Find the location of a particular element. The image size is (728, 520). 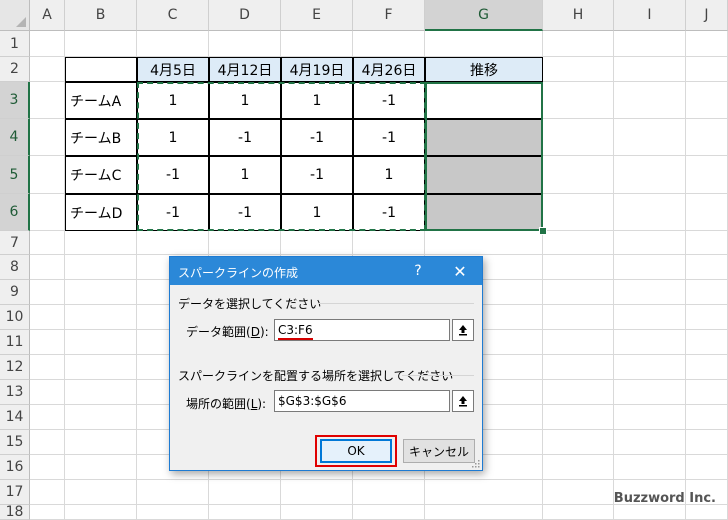

data-group-label: データを選択してください is located at coordinates (250, 304).